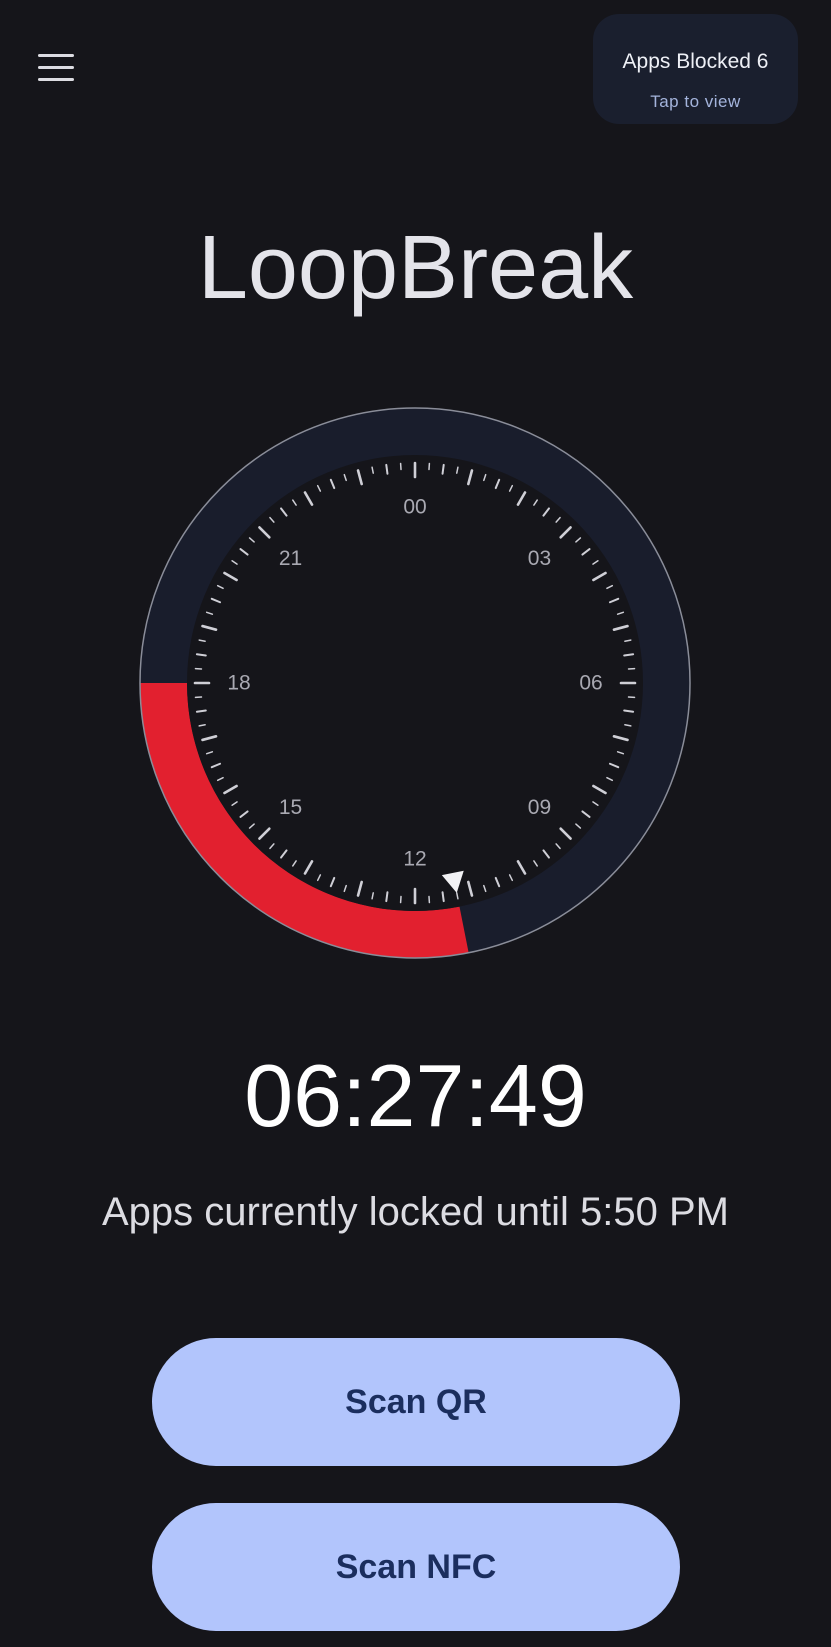 The image size is (831, 1647). I want to click on hour-label: 09, so click(539, 807).